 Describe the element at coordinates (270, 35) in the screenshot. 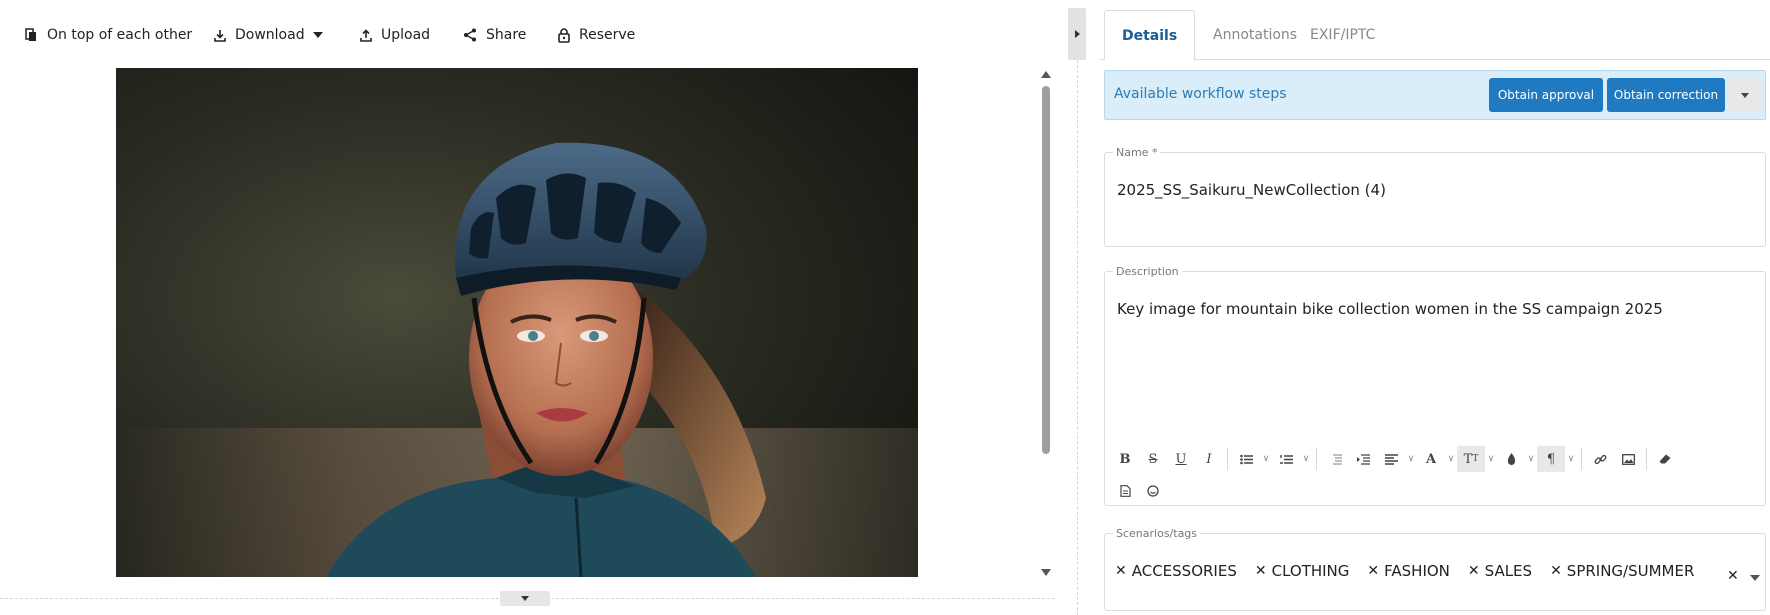

I see `download-label: Download` at that location.